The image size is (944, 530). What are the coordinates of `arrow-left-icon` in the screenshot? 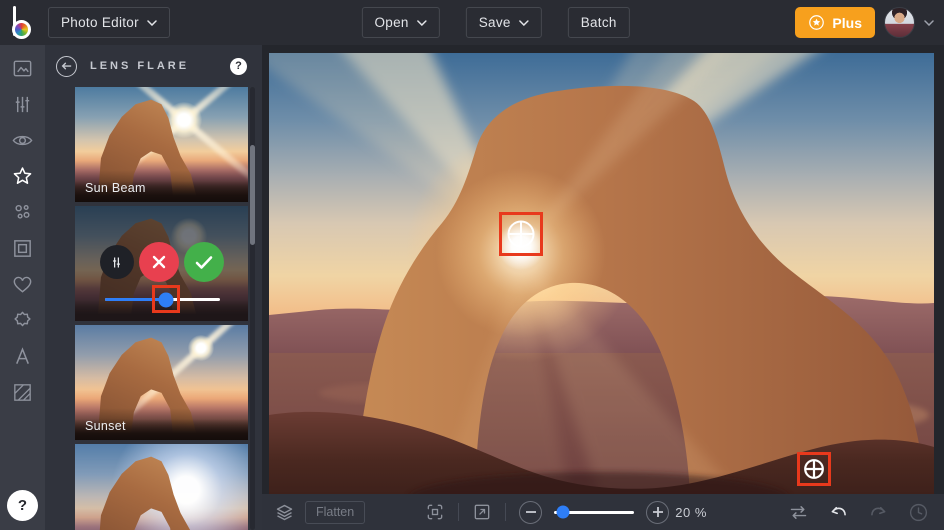 It's located at (66, 66).